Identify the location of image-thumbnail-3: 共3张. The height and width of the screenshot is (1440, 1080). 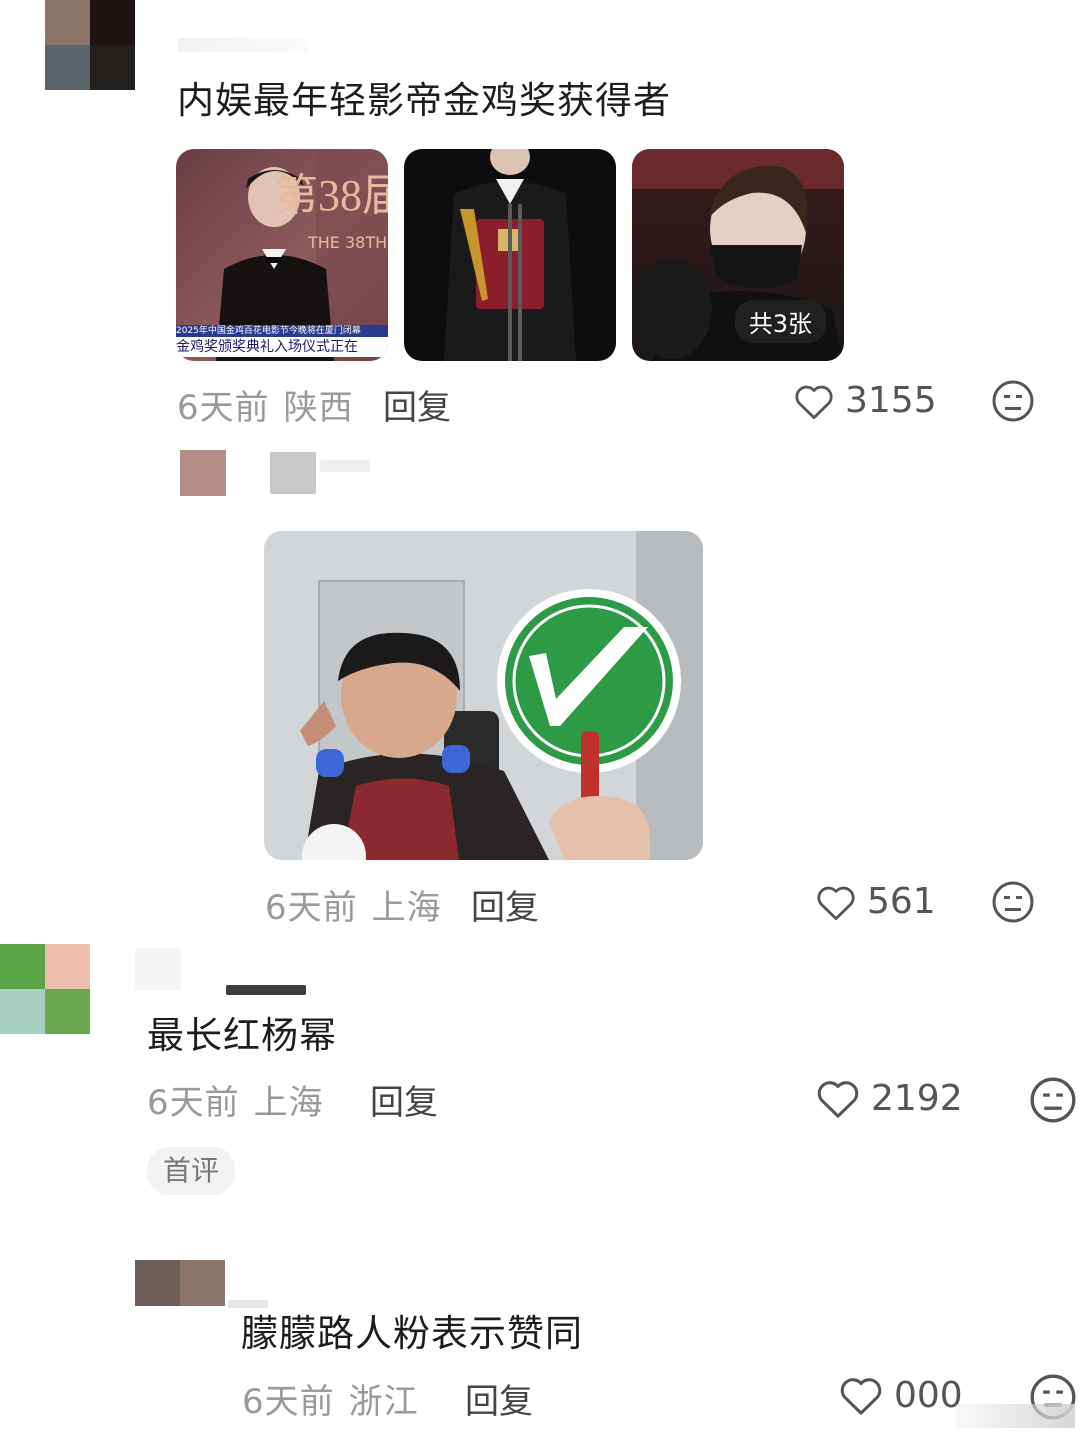
(738, 255).